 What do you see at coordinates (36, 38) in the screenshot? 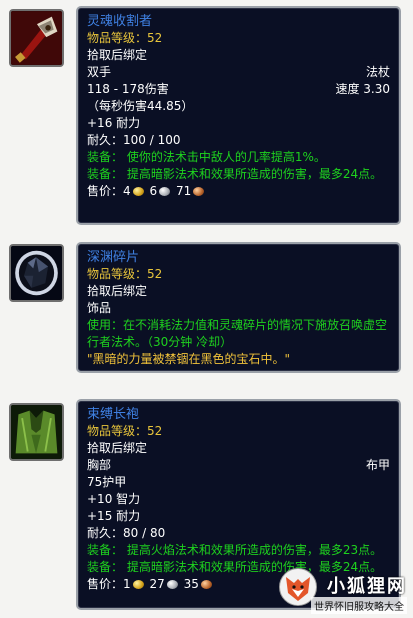
I see `sword-axe-icon` at bounding box center [36, 38].